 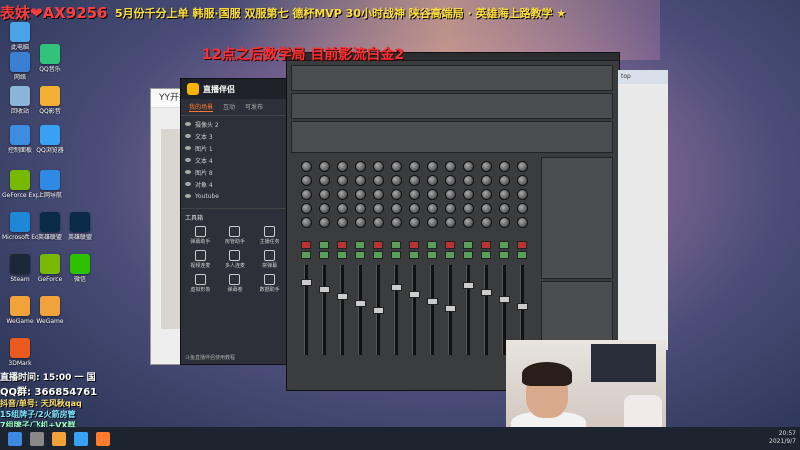 I want to click on desktop-icon-qq-browser: QQ浏览器, so click(x=50, y=142).